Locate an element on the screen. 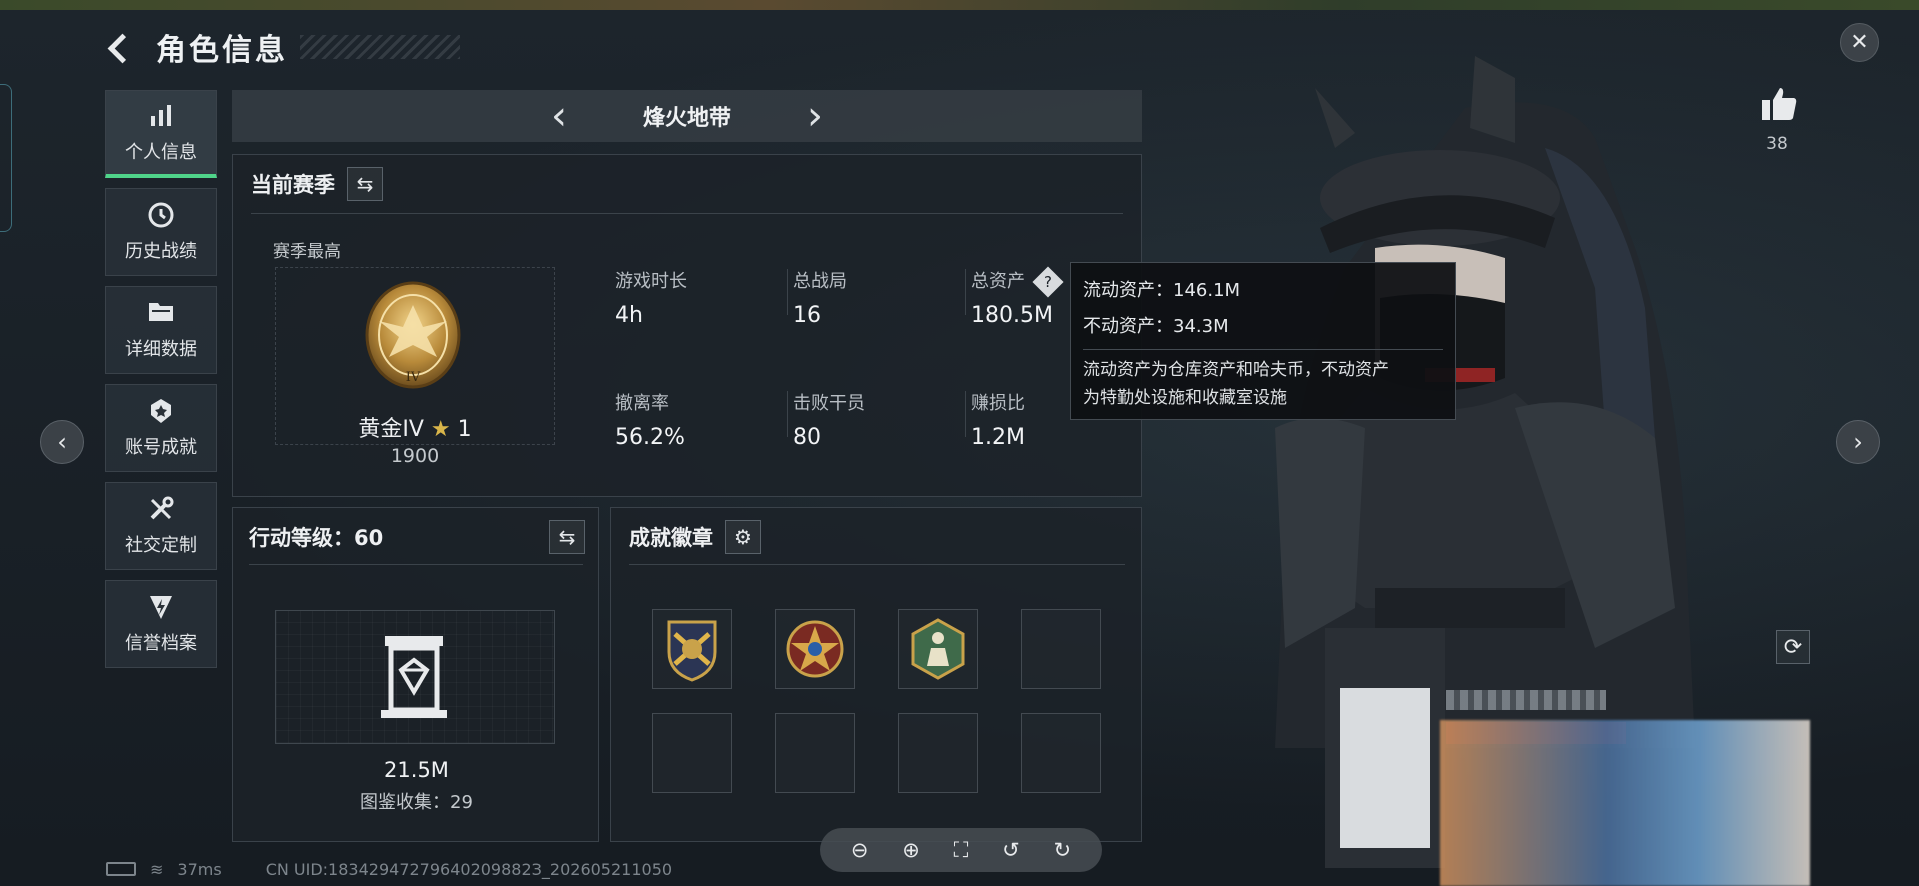 This screenshot has width=1919, height=886. gear-icon: ⚙ is located at coordinates (743, 537).